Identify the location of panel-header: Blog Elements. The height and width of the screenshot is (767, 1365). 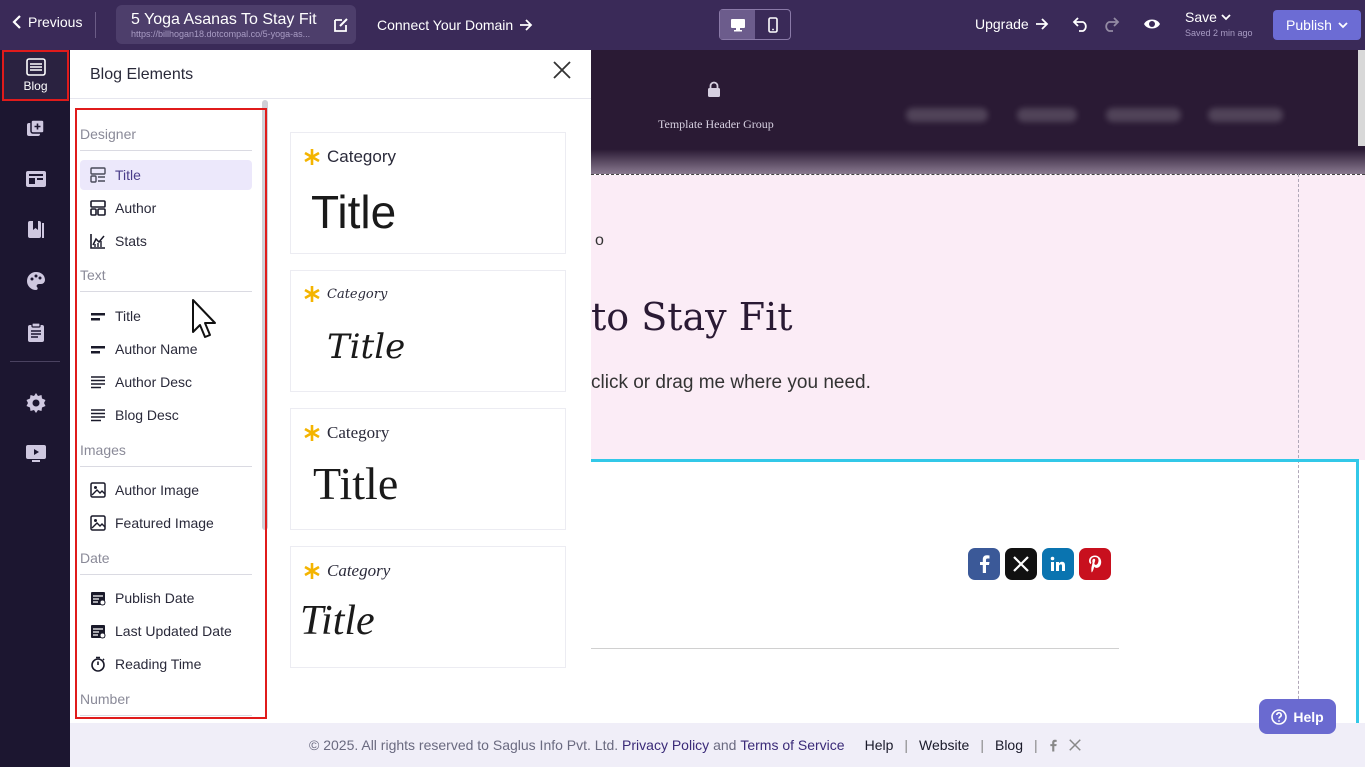
(330, 74).